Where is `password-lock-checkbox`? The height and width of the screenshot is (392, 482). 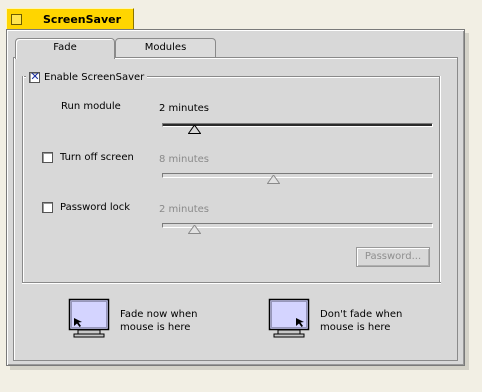 password-lock-checkbox is located at coordinates (47, 207).